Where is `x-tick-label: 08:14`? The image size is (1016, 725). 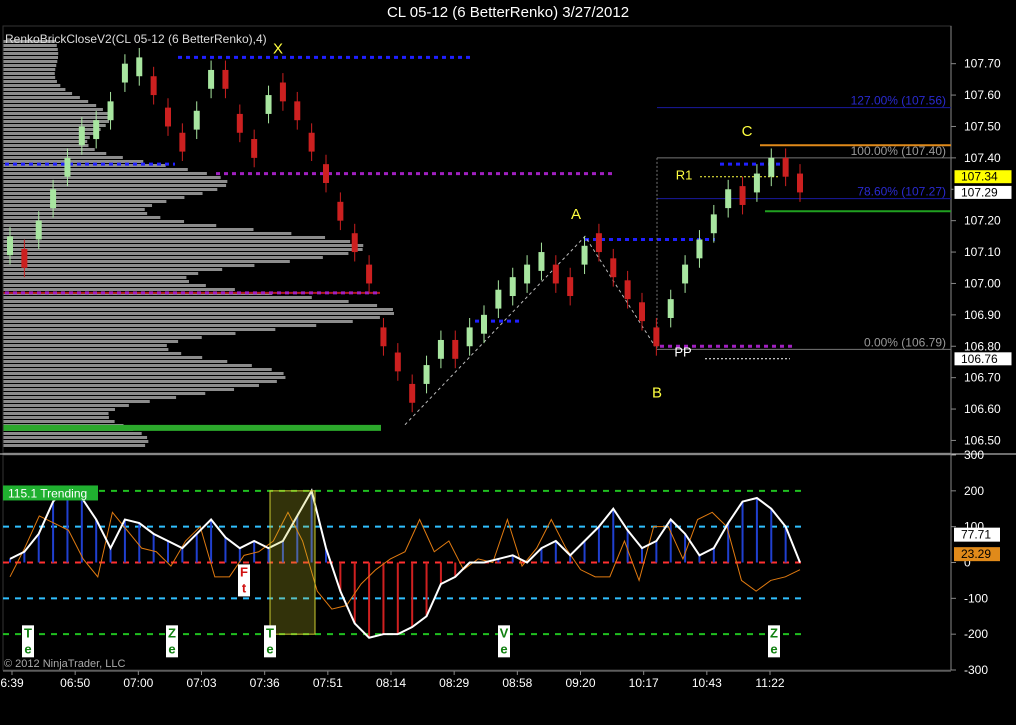 x-tick-label: 08:14 is located at coordinates (391, 683).